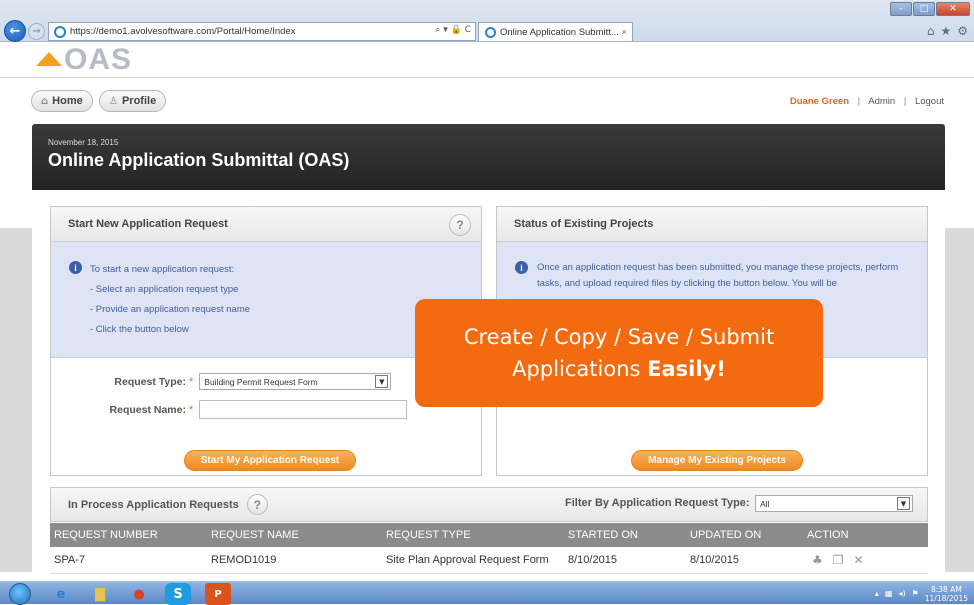 Image resolution: width=974 pixels, height=605 pixels. Describe the element at coordinates (36, 31) in the screenshot. I see `forward-arrow-icon: →` at that location.